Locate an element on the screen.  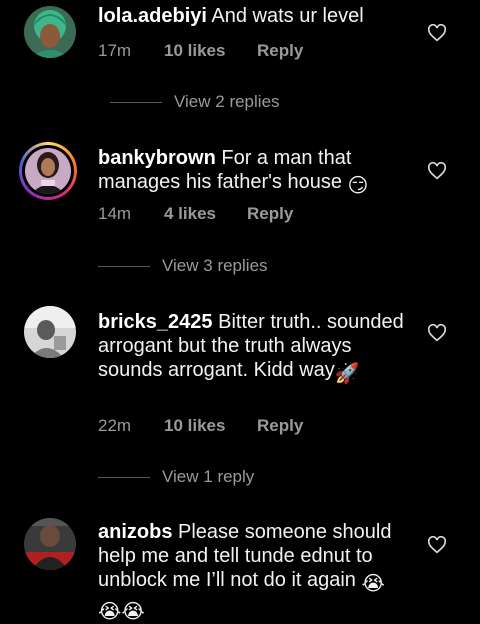
view-replies-button: View 1 reply is located at coordinates (176, 477).